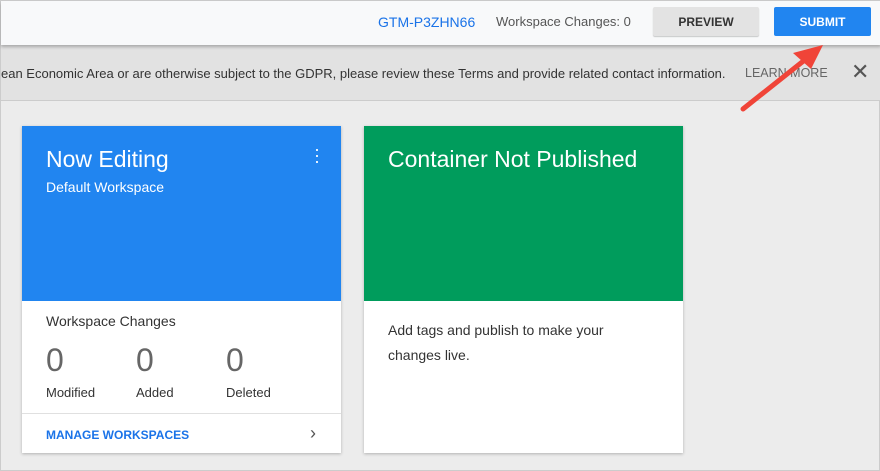 The width and height of the screenshot is (880, 471). What do you see at coordinates (105, 187) in the screenshot?
I see `workspace-name: Default Workspace` at bounding box center [105, 187].